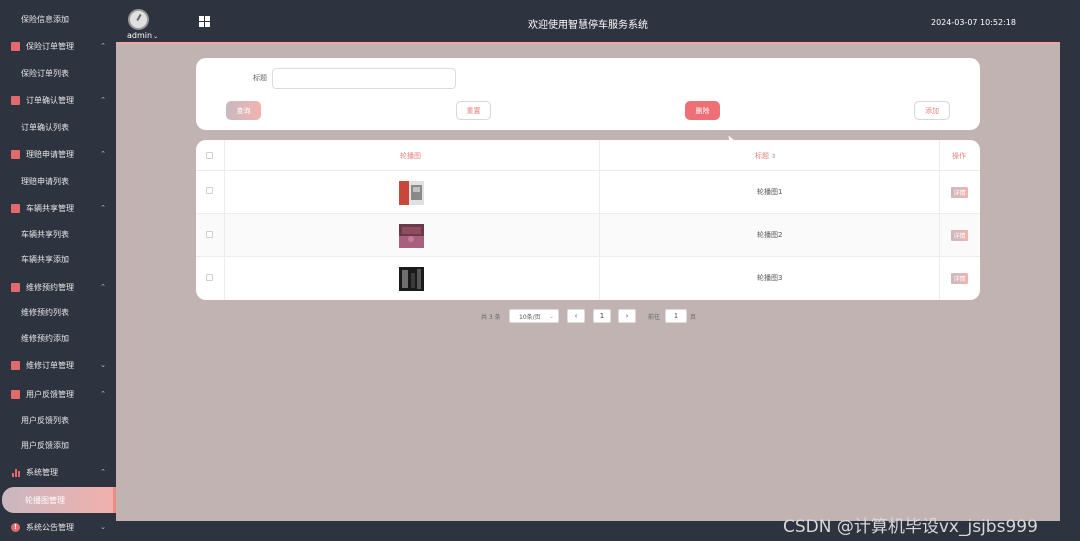  I want to click on sidebar-group-insurance-orders: 保险订单管理 ⌃, so click(58, 46).